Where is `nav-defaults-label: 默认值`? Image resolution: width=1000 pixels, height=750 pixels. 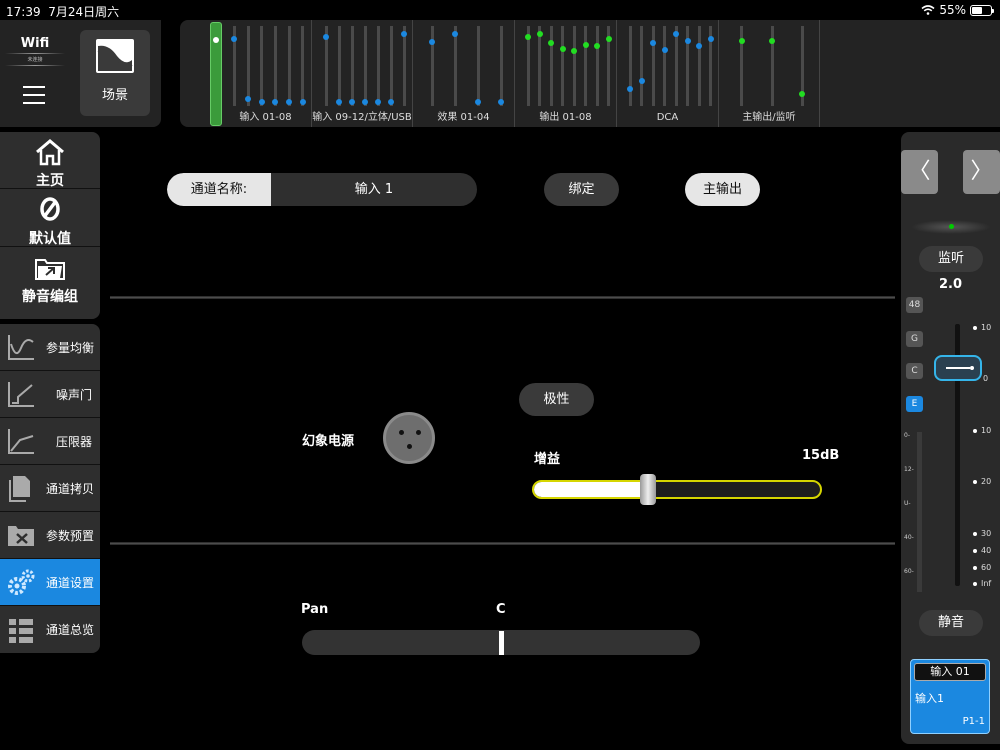
nav-defaults-label: 默认值 is located at coordinates (50, 239).